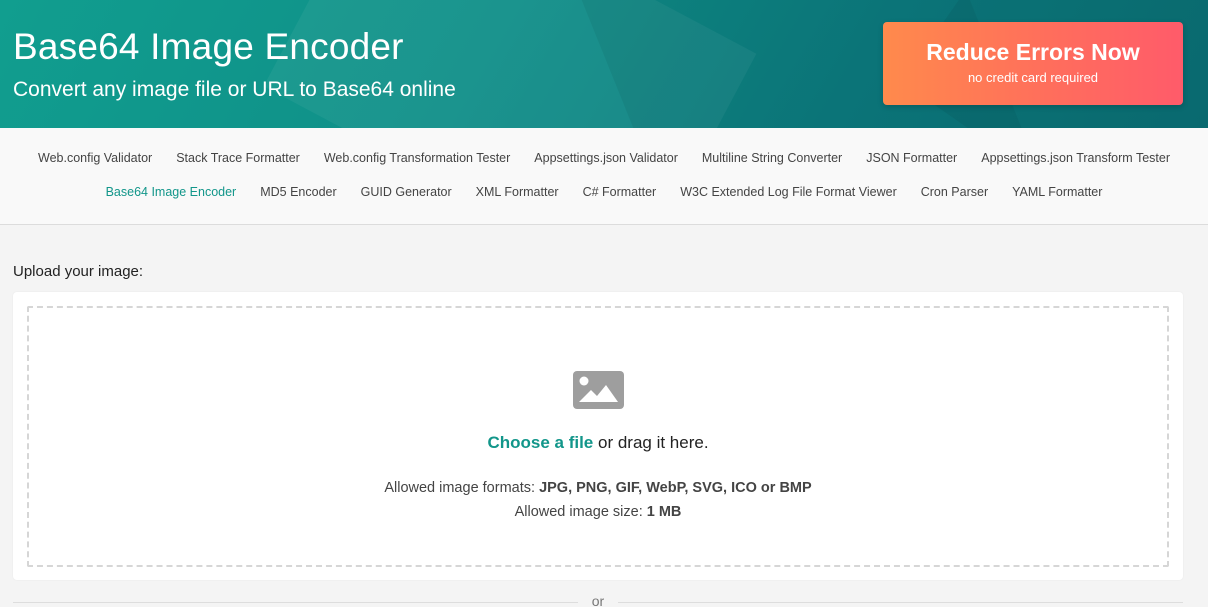  Describe the element at coordinates (417, 158) in the screenshot. I see `nav-link-web-config-transformation-tester: Web.config Transformation Tester` at that location.